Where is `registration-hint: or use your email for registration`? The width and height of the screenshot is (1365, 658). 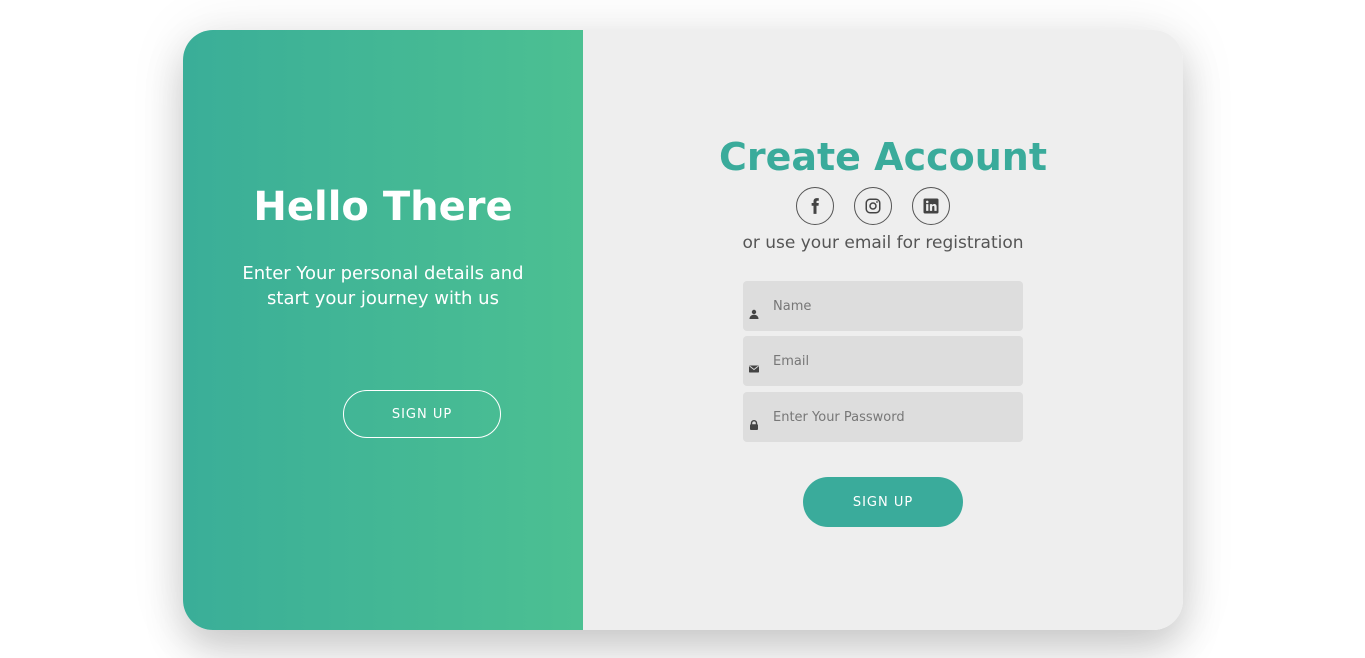
registration-hint: or use your email for registration is located at coordinates (883, 243).